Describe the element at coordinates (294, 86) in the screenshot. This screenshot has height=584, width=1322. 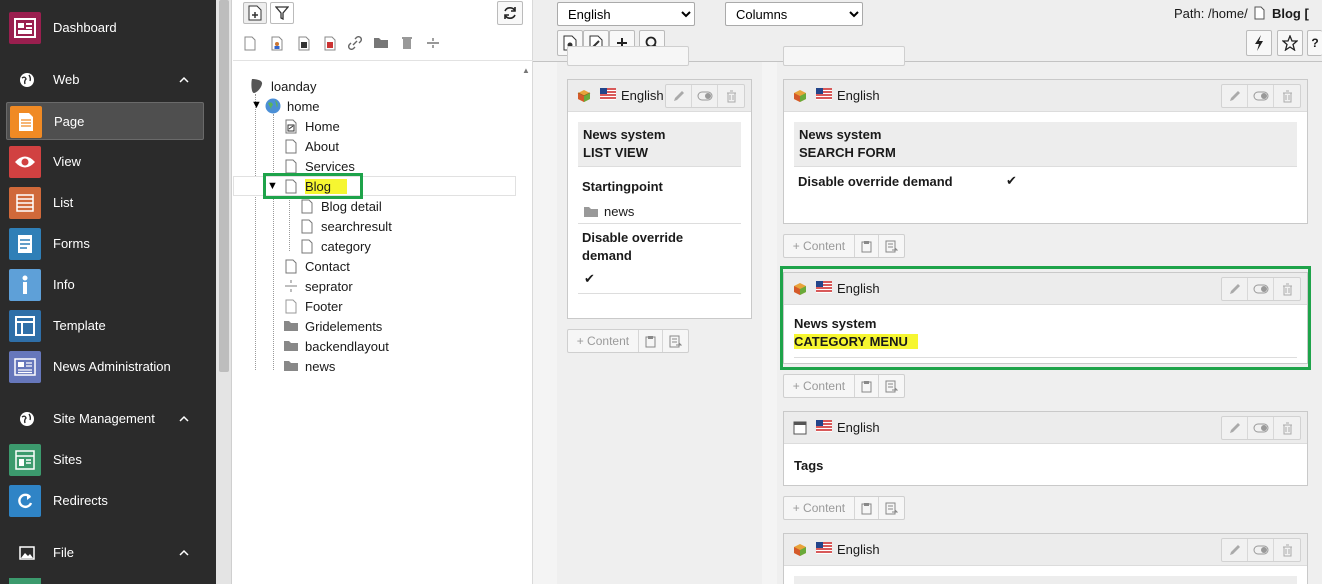
I see `tree-node-label: loanday` at that location.